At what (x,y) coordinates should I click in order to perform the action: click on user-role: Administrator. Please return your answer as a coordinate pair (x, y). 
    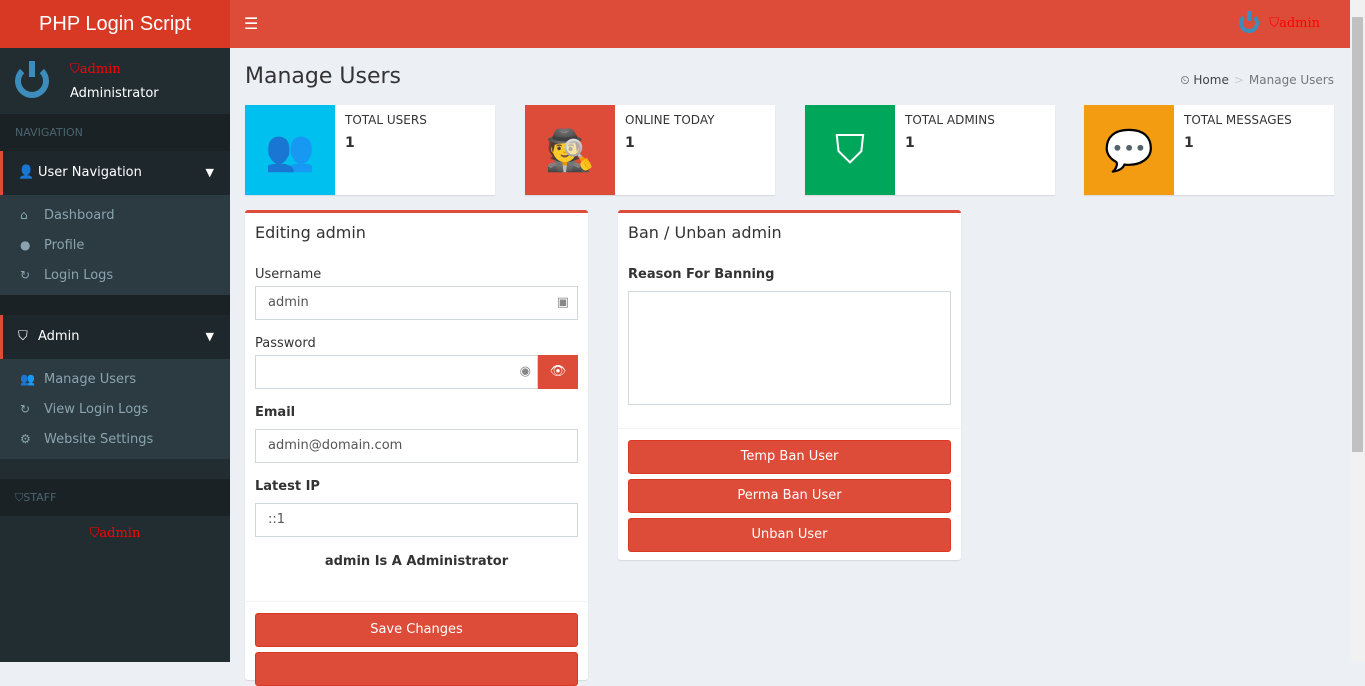
    Looking at the image, I should click on (114, 93).